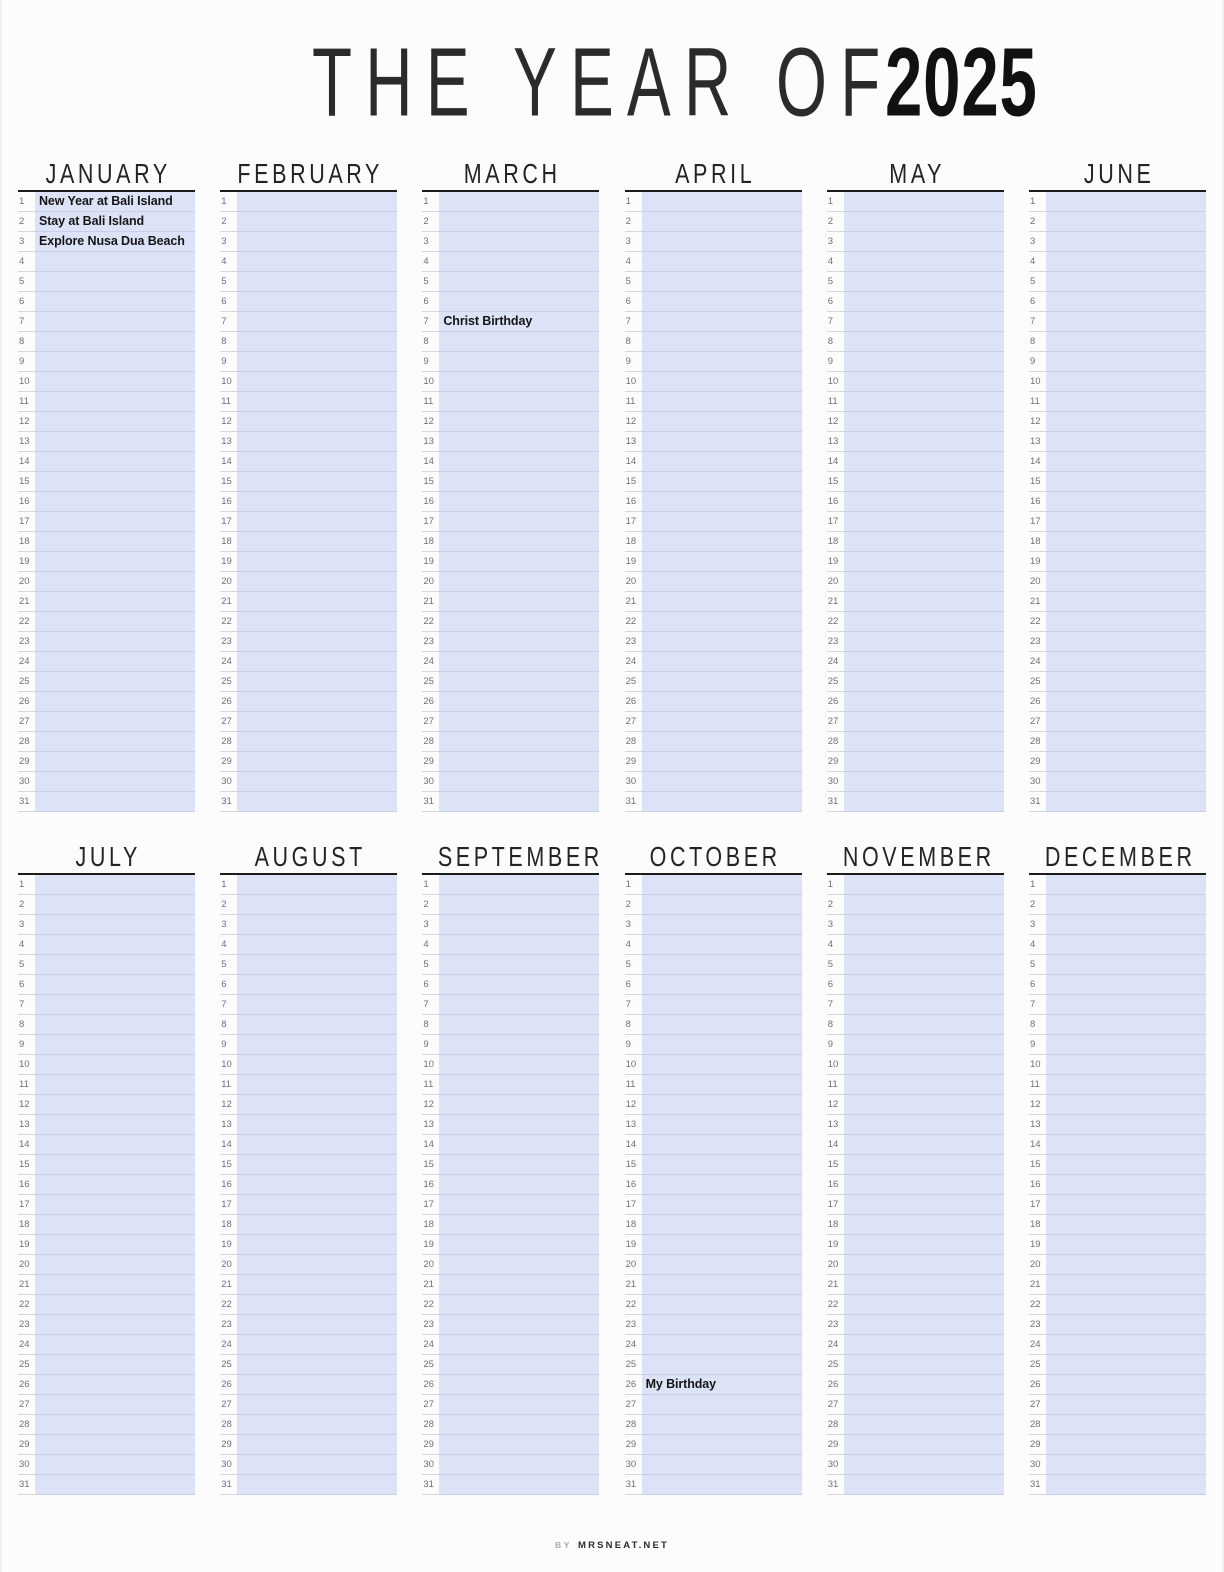 The width and height of the screenshot is (1224, 1572). Describe the element at coordinates (721, 1385) in the screenshot. I see `day-entry-field: My Birthday` at that location.